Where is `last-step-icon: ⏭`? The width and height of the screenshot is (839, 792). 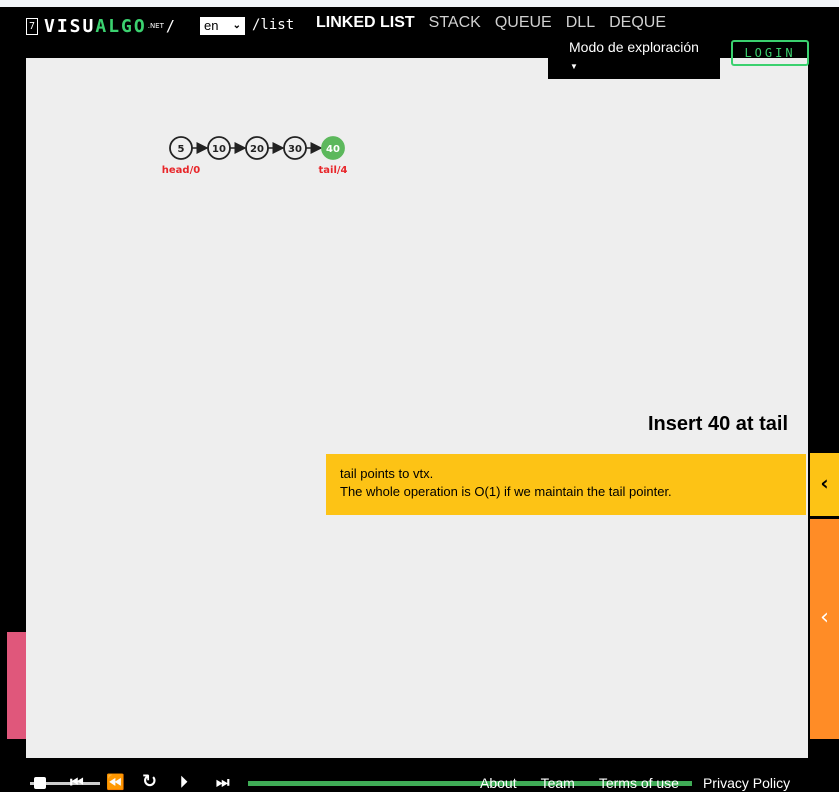 last-step-icon: ⏭ is located at coordinates (223, 782).